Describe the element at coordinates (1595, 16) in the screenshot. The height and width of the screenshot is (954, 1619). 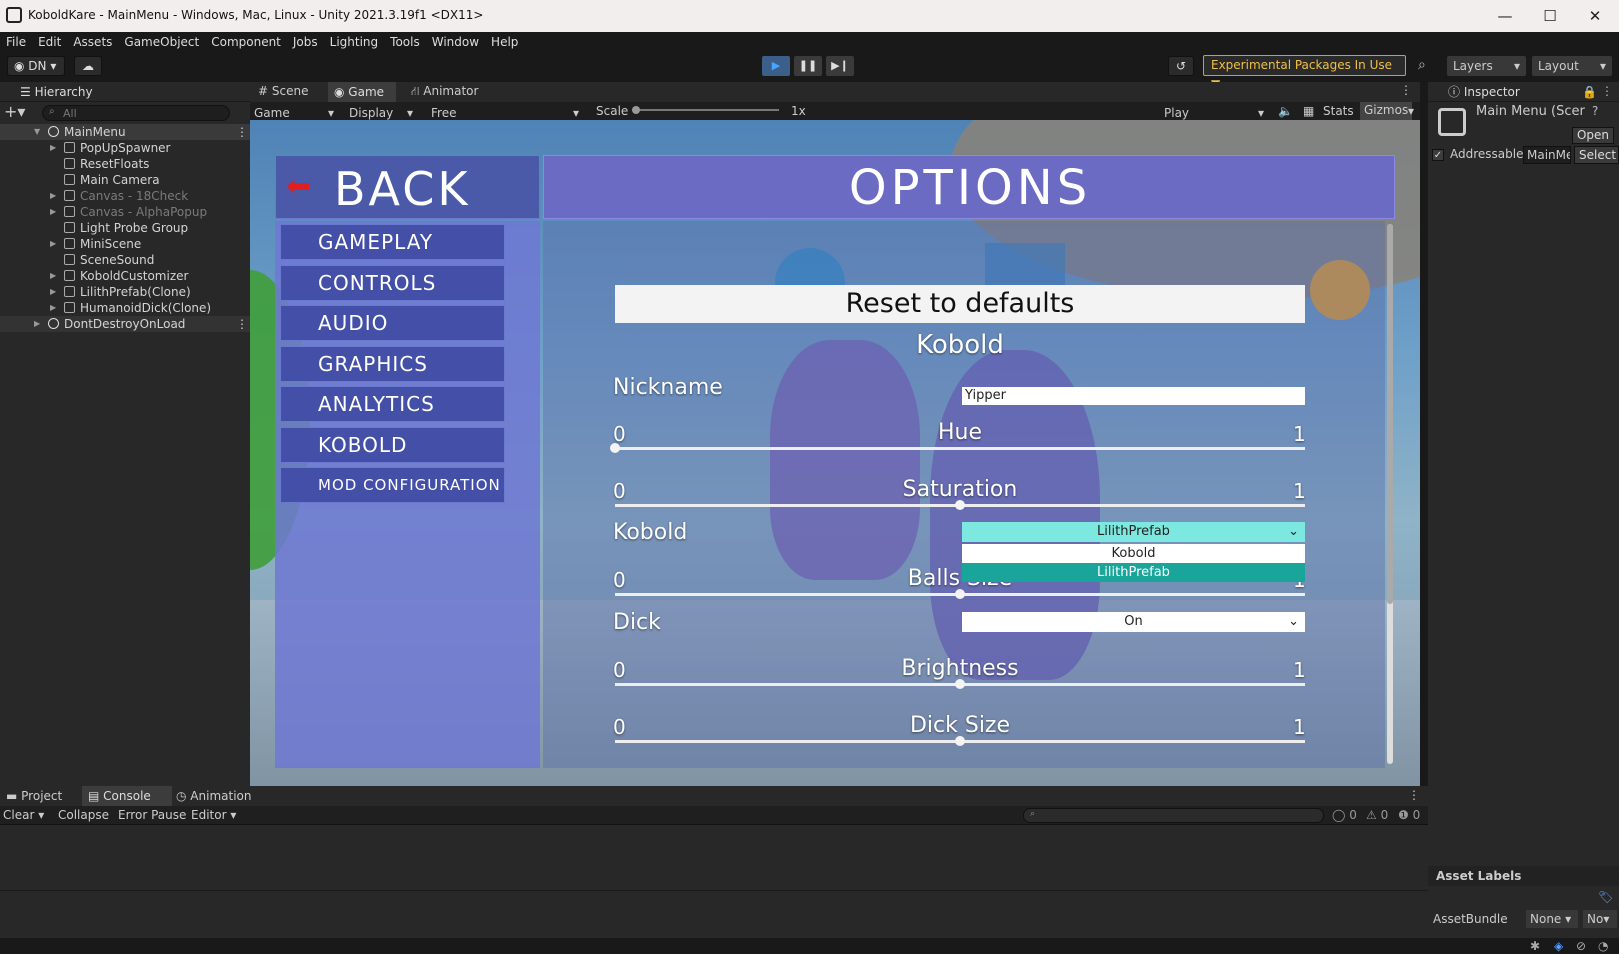
I see `close-button: ✕` at that location.